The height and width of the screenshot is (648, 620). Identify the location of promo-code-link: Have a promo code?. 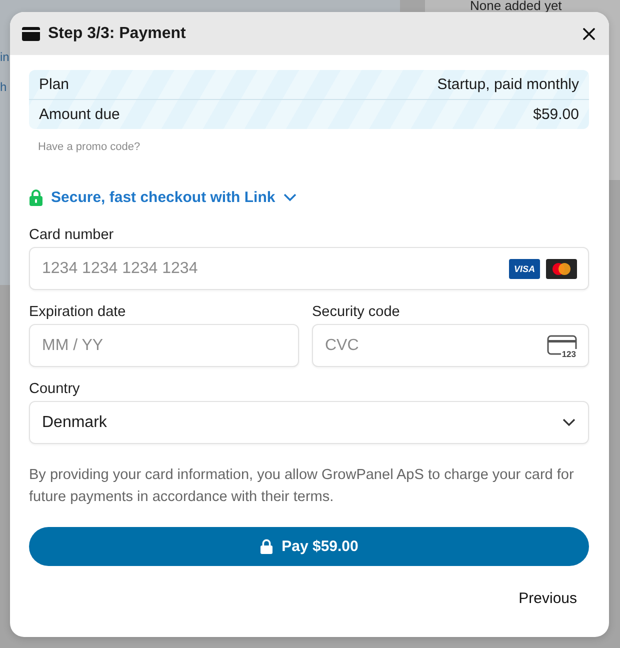
(313, 147).